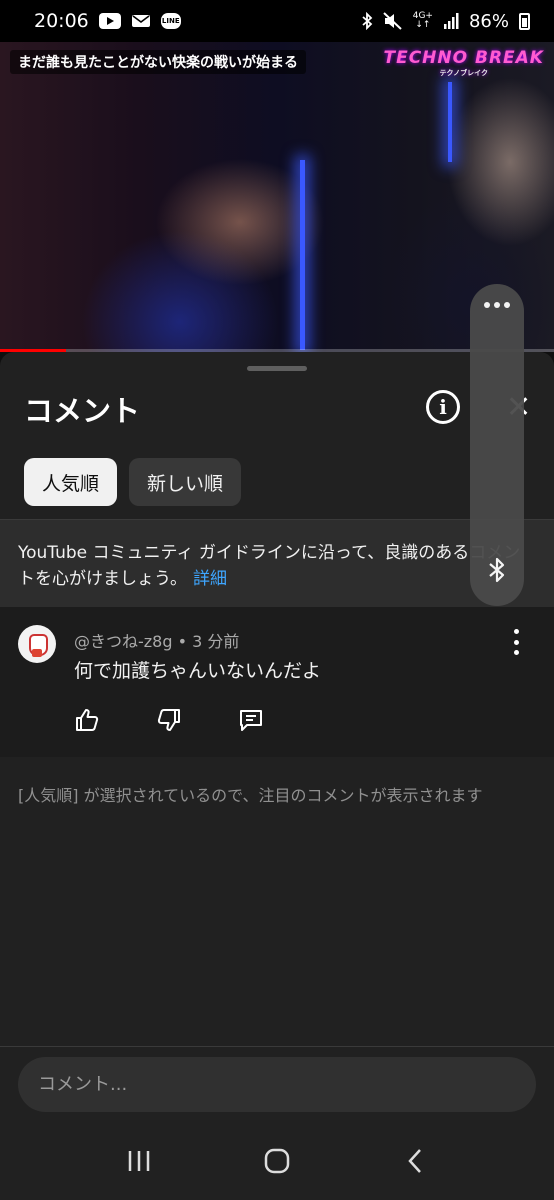 The image size is (554, 1200). What do you see at coordinates (37, 644) in the screenshot?
I see `avatar` at bounding box center [37, 644].